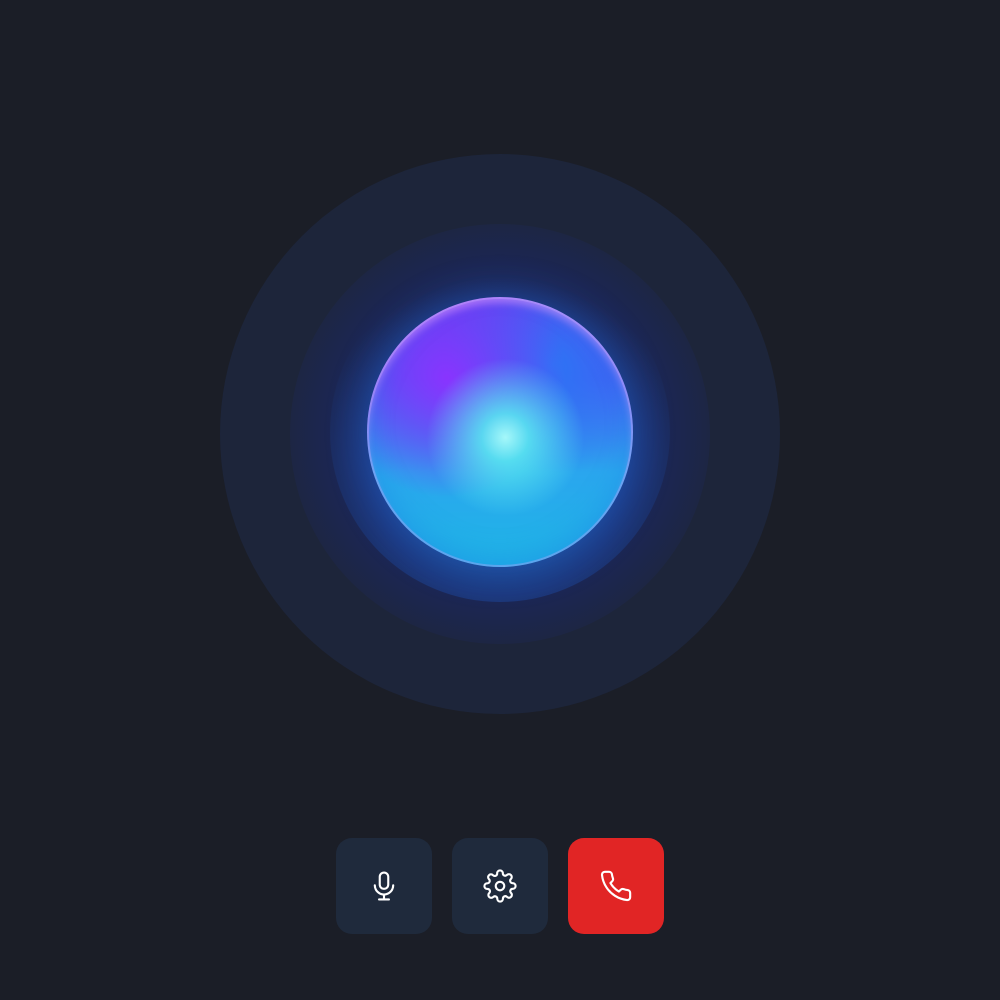 This screenshot has width=1000, height=1000. What do you see at coordinates (500, 432) in the screenshot?
I see `voice-orb-rim` at bounding box center [500, 432].